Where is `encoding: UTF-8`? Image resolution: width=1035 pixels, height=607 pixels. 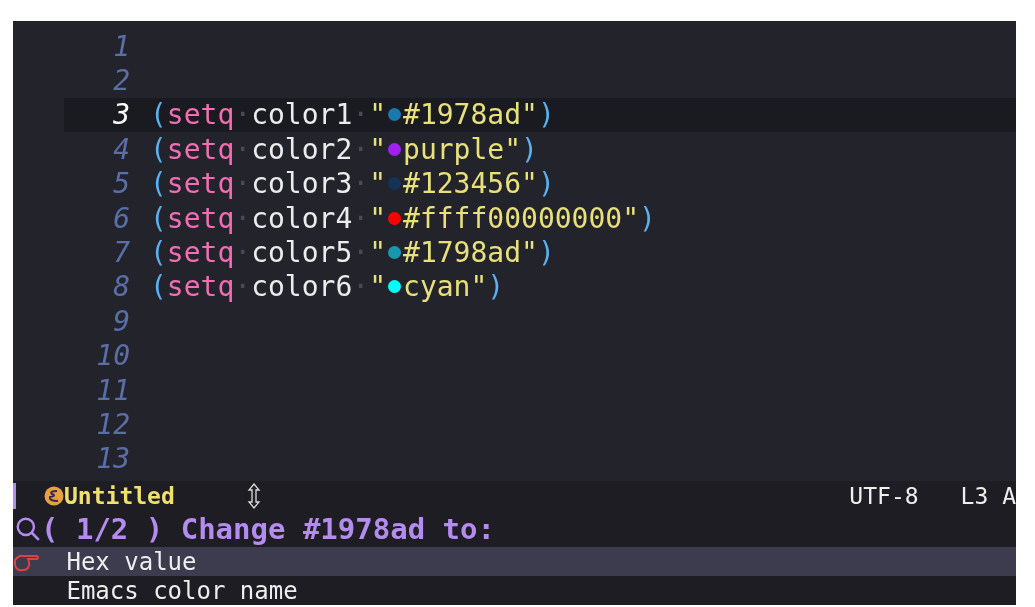
encoding: UTF-8 is located at coordinates (884, 496).